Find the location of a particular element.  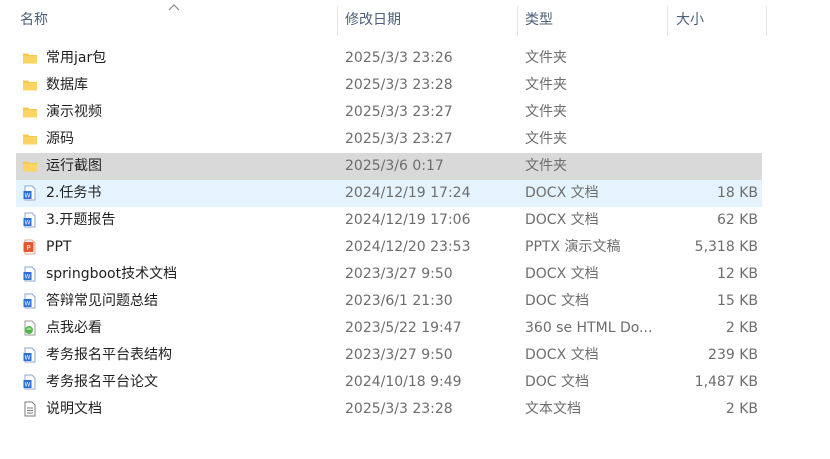

file-name: 考务报名平台表结构 is located at coordinates (109, 355).